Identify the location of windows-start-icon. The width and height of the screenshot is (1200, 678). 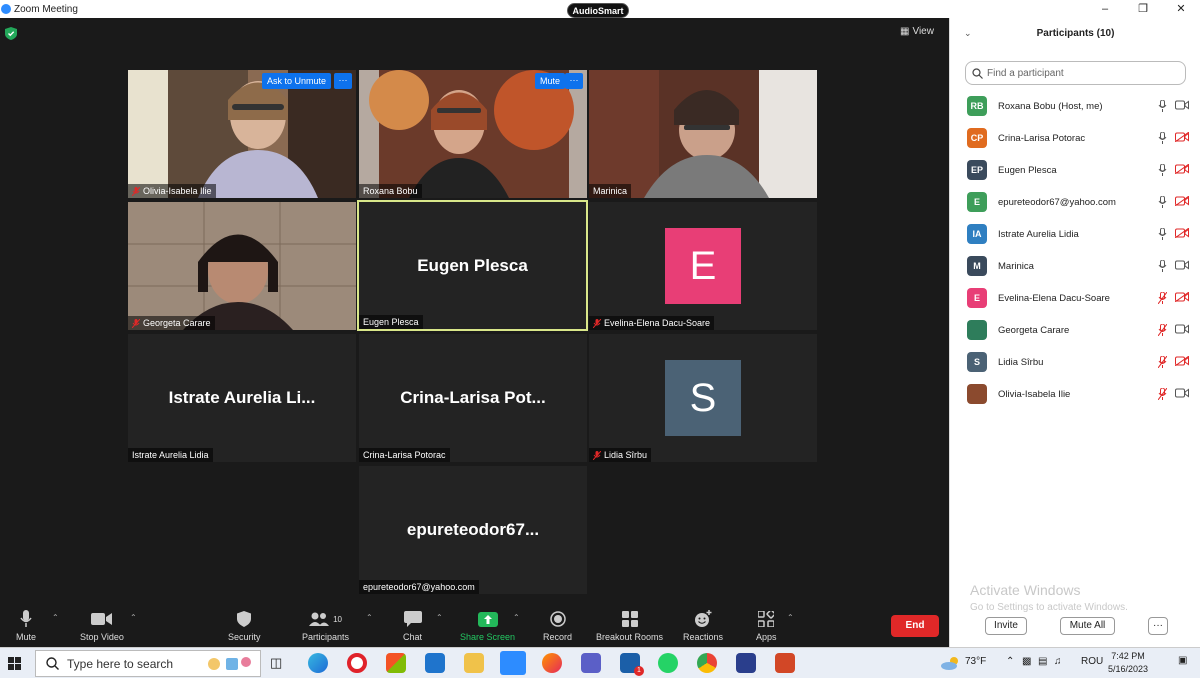
(14, 663).